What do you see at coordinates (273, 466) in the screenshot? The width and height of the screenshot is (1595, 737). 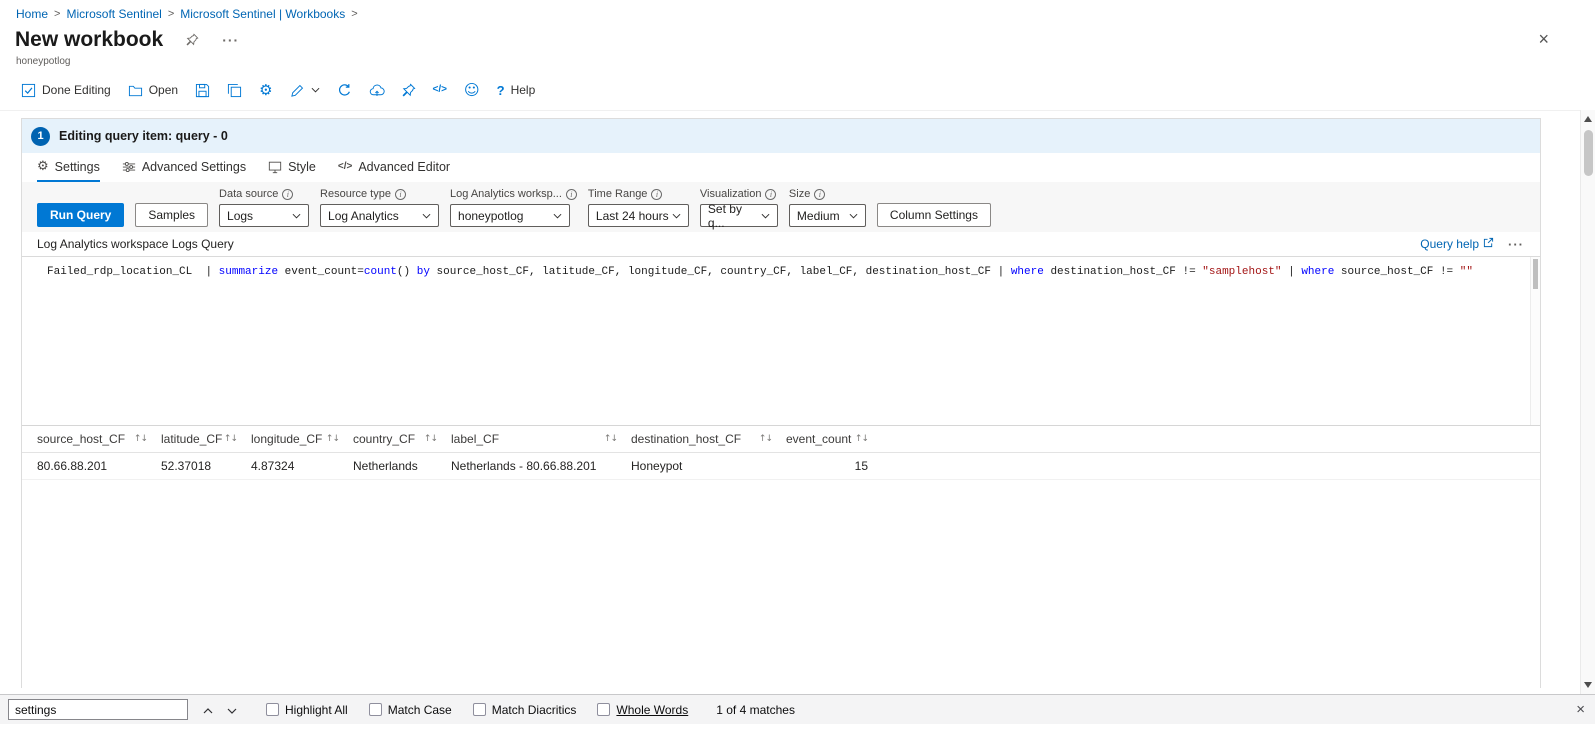 I see `cell-longitude-cf: 4.87324` at bounding box center [273, 466].